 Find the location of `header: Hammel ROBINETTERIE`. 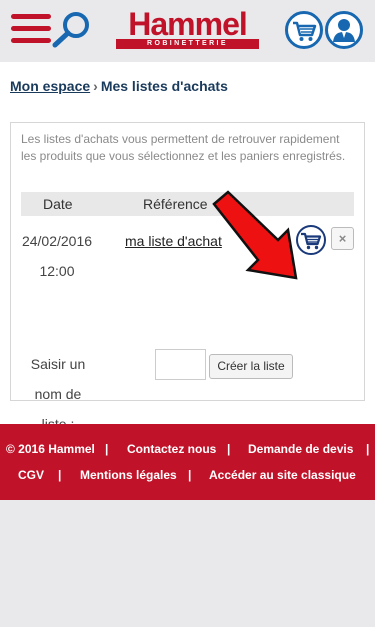

header: Hammel ROBINETTERIE is located at coordinates (187, 31).